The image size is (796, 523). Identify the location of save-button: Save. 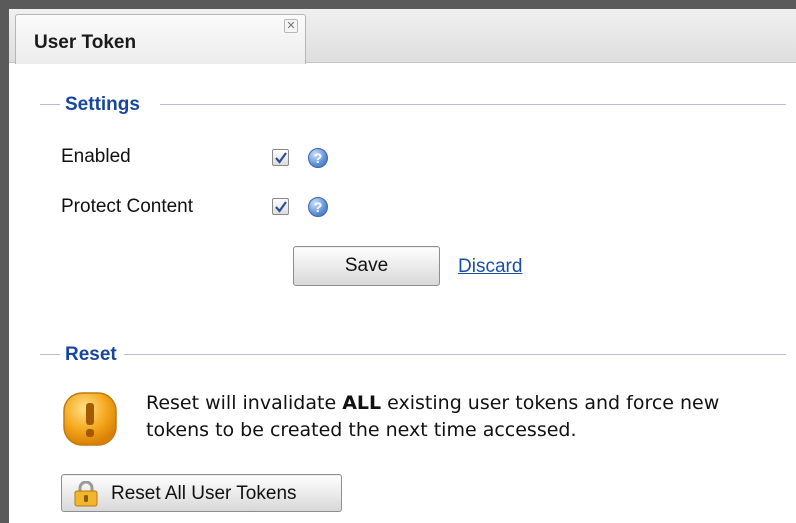
(366, 266).